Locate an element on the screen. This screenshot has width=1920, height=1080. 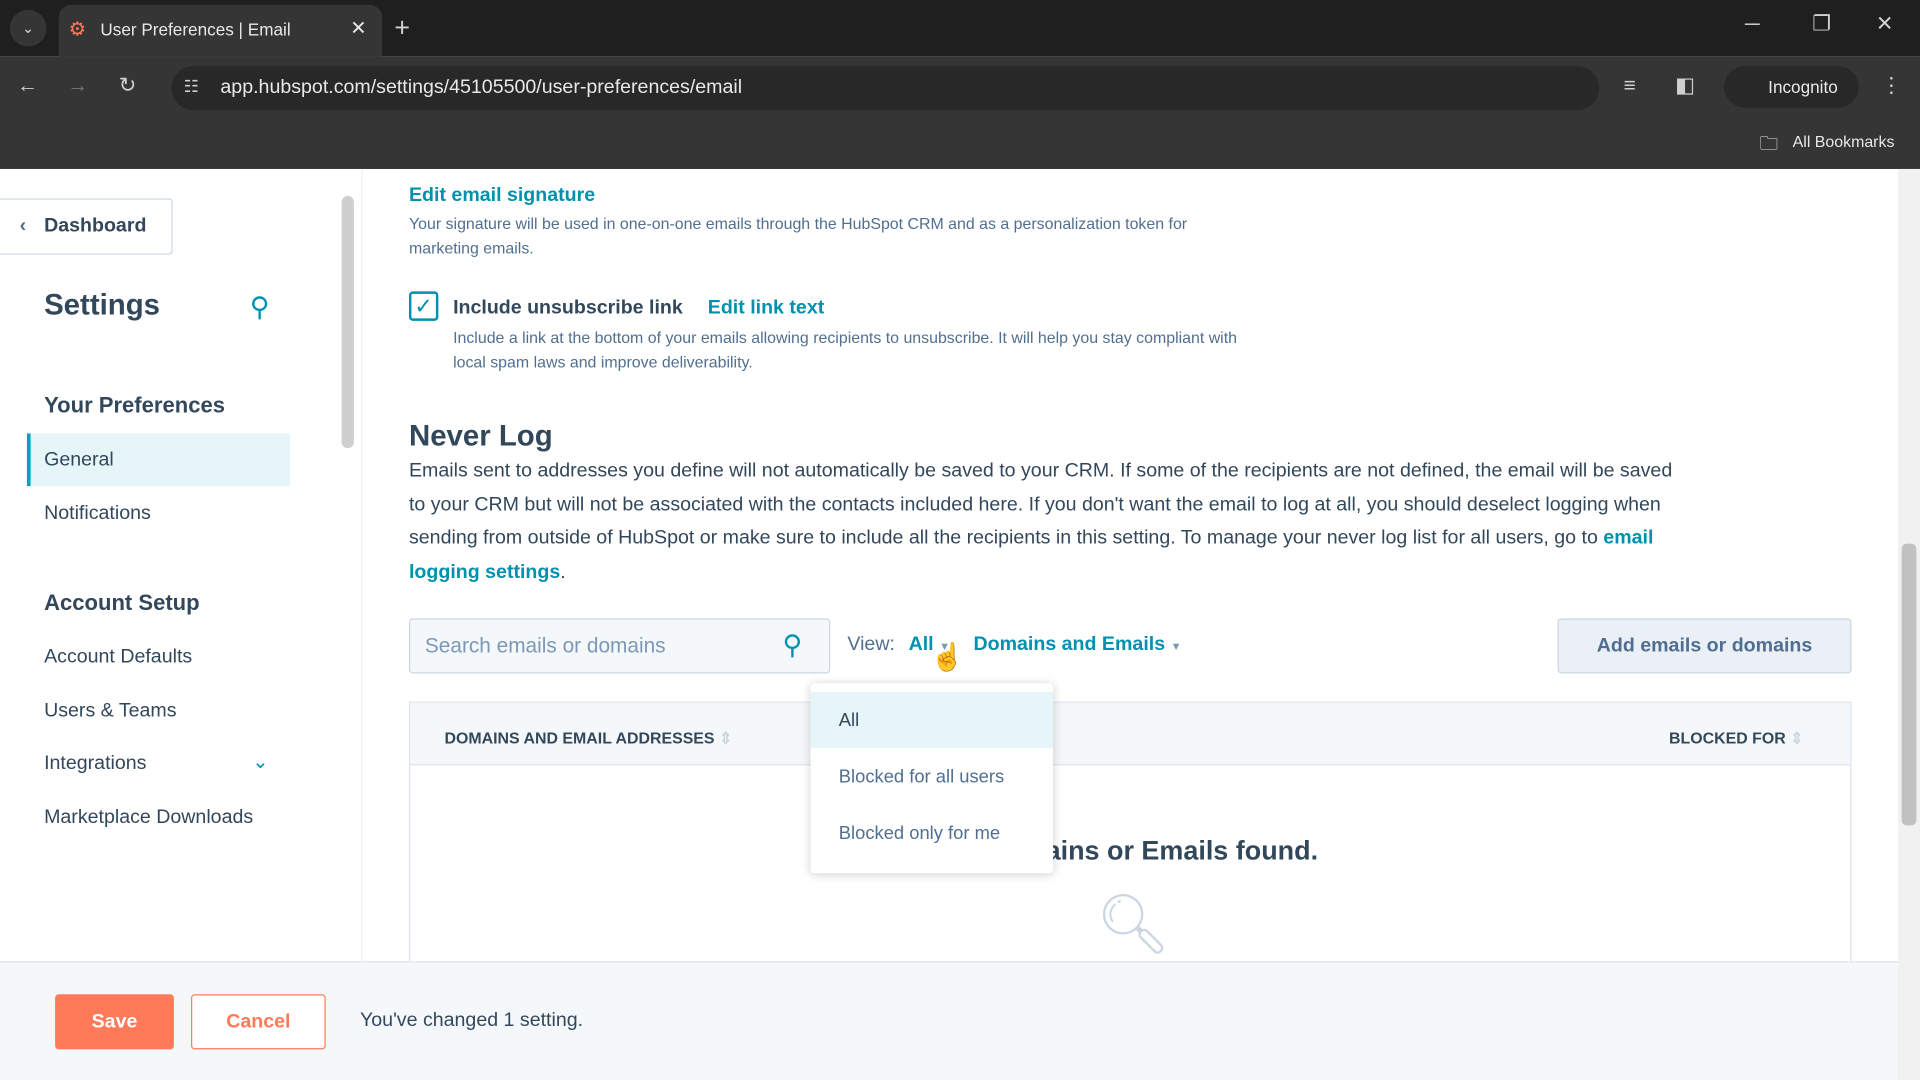
profile-label: Incognito is located at coordinates (1803, 87).